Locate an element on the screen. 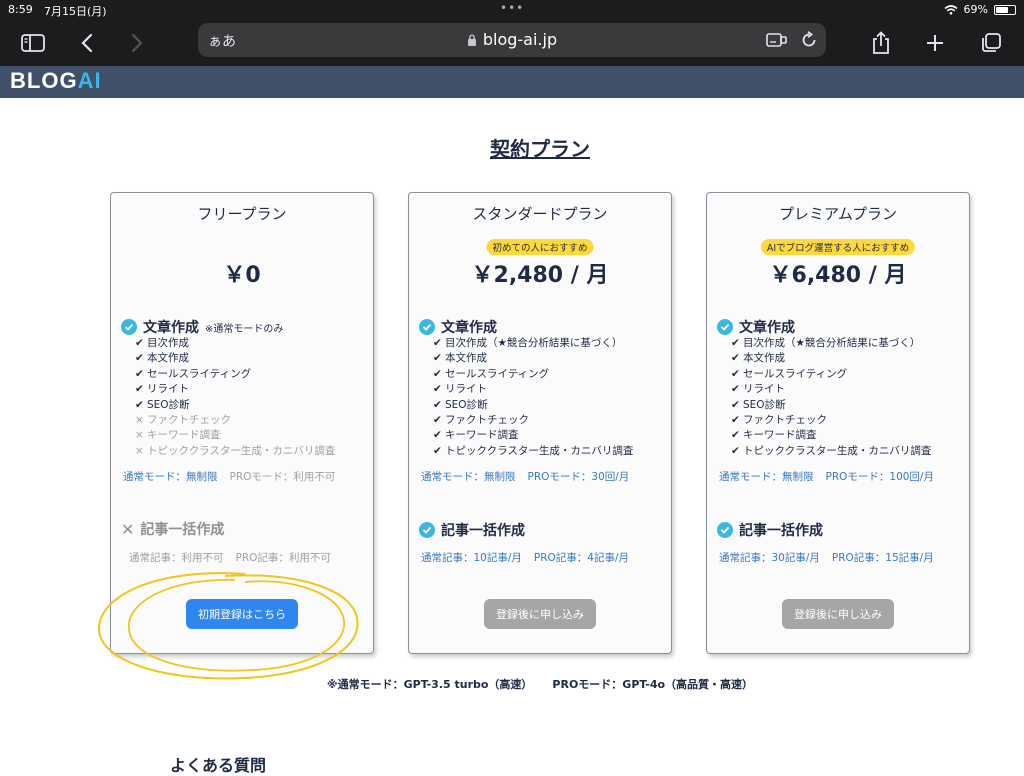  footnote-normal: ※通常モード：GPT-3.5 turbo（高速） is located at coordinates (429, 684).